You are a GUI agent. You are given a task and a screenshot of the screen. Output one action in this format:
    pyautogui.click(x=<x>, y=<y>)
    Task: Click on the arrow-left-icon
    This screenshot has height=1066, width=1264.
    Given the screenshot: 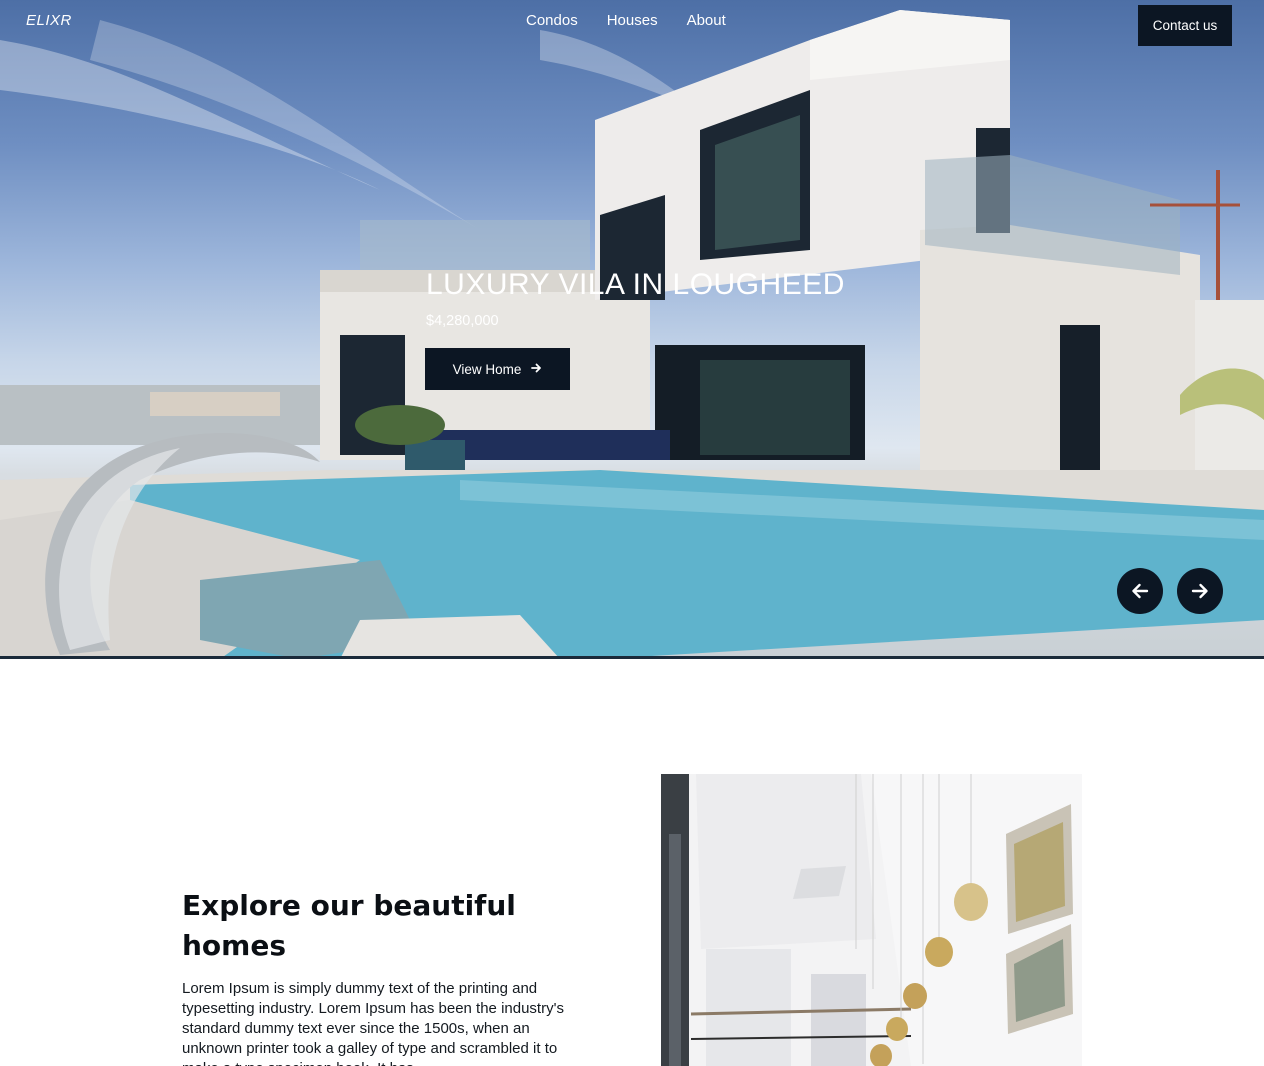 What is the action you would take?
    pyautogui.click(x=1140, y=591)
    